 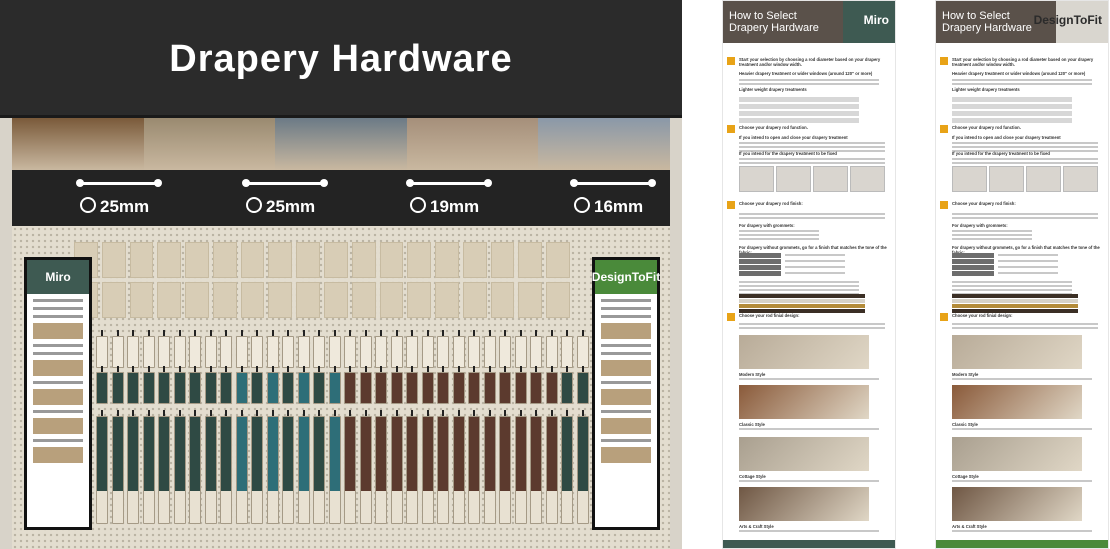 What do you see at coordinates (969, 526) in the screenshot?
I see `style-label: Arts & Craft Style` at bounding box center [969, 526].